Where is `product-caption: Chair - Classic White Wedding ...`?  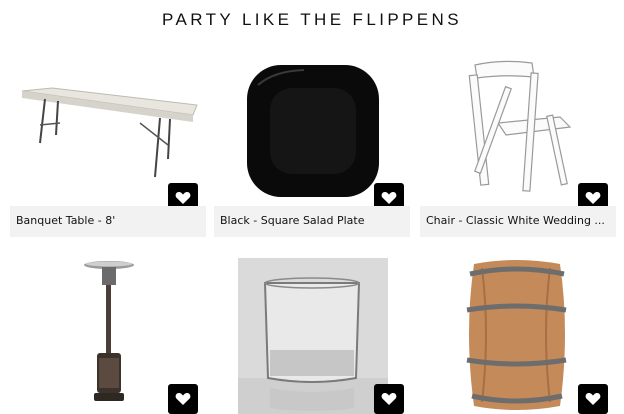
product-caption: Chair - Classic White Wedding ... is located at coordinates (518, 221).